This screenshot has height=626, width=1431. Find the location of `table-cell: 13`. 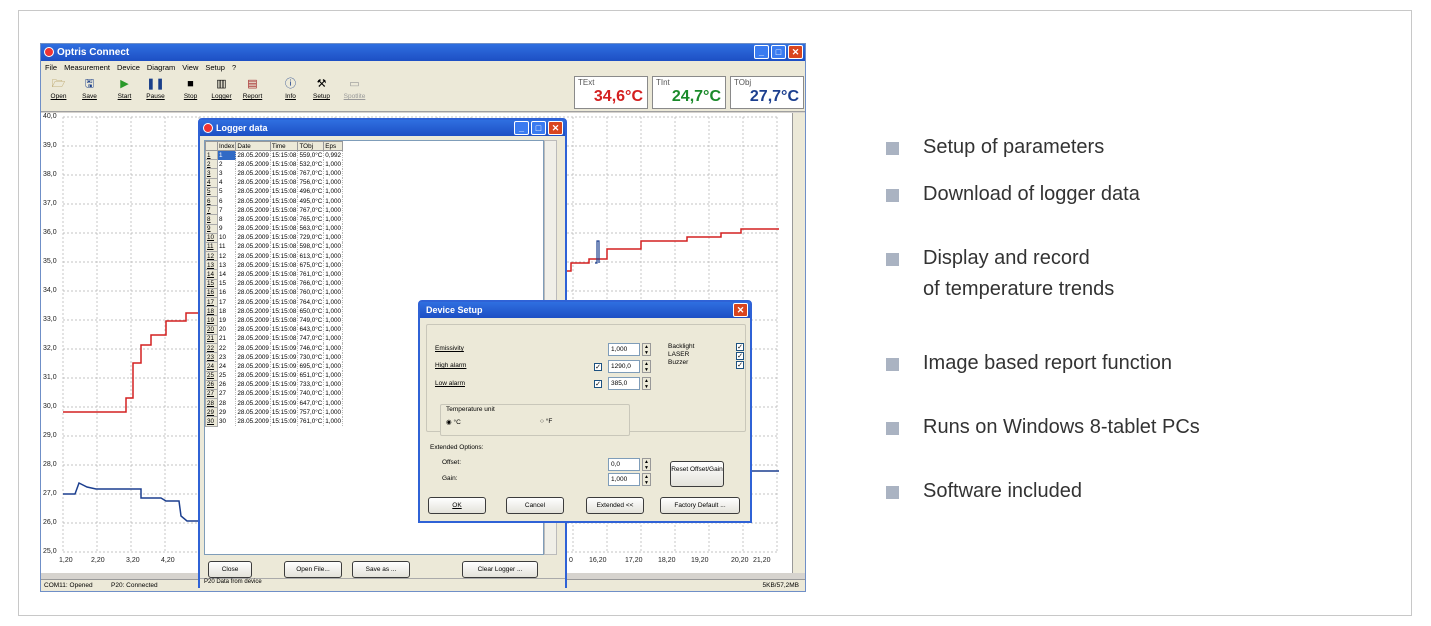

table-cell: 13 is located at coordinates (227, 265).